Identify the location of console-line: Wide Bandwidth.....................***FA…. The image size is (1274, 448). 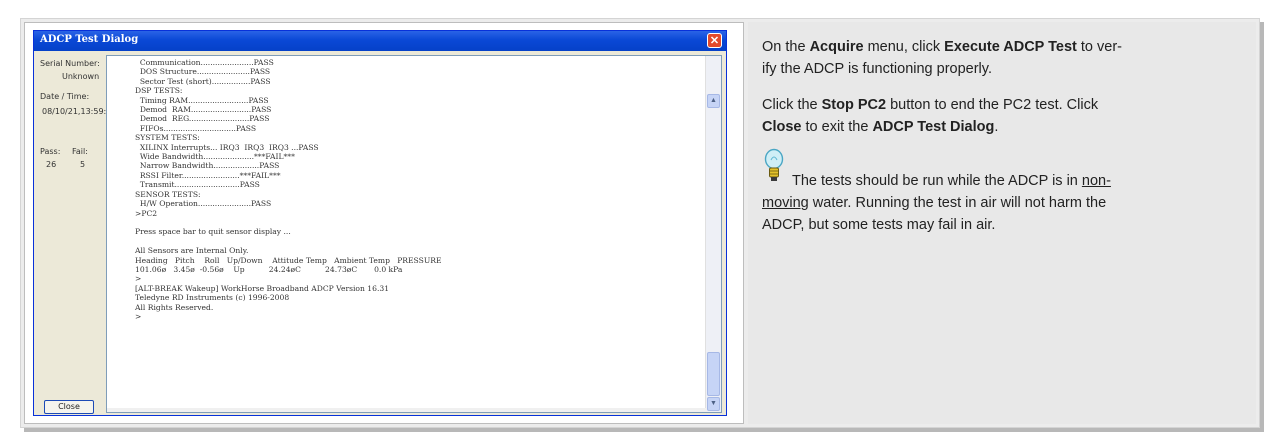
(215, 157).